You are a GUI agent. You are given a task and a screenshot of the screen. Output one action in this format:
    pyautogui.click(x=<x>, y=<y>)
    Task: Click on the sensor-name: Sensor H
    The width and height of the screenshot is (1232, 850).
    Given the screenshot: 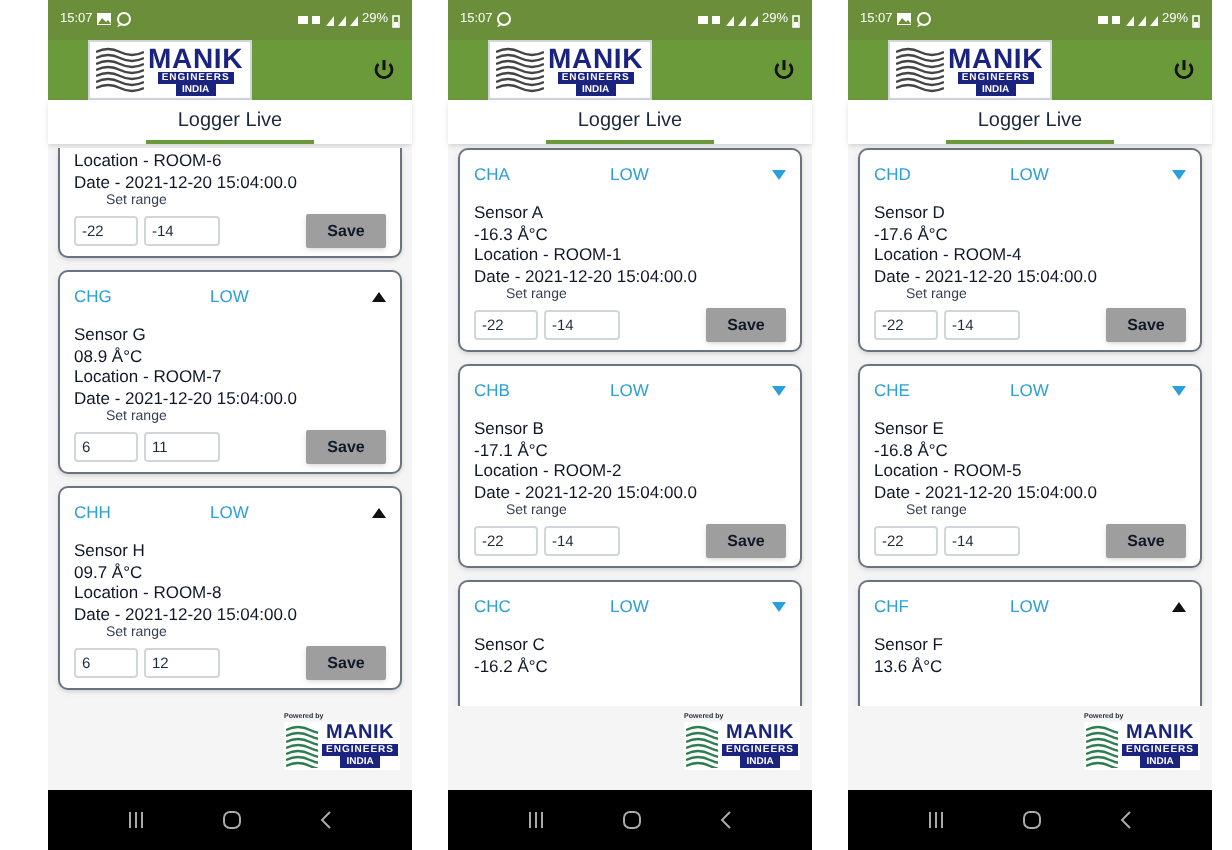 What is the action you would take?
    pyautogui.click(x=110, y=550)
    